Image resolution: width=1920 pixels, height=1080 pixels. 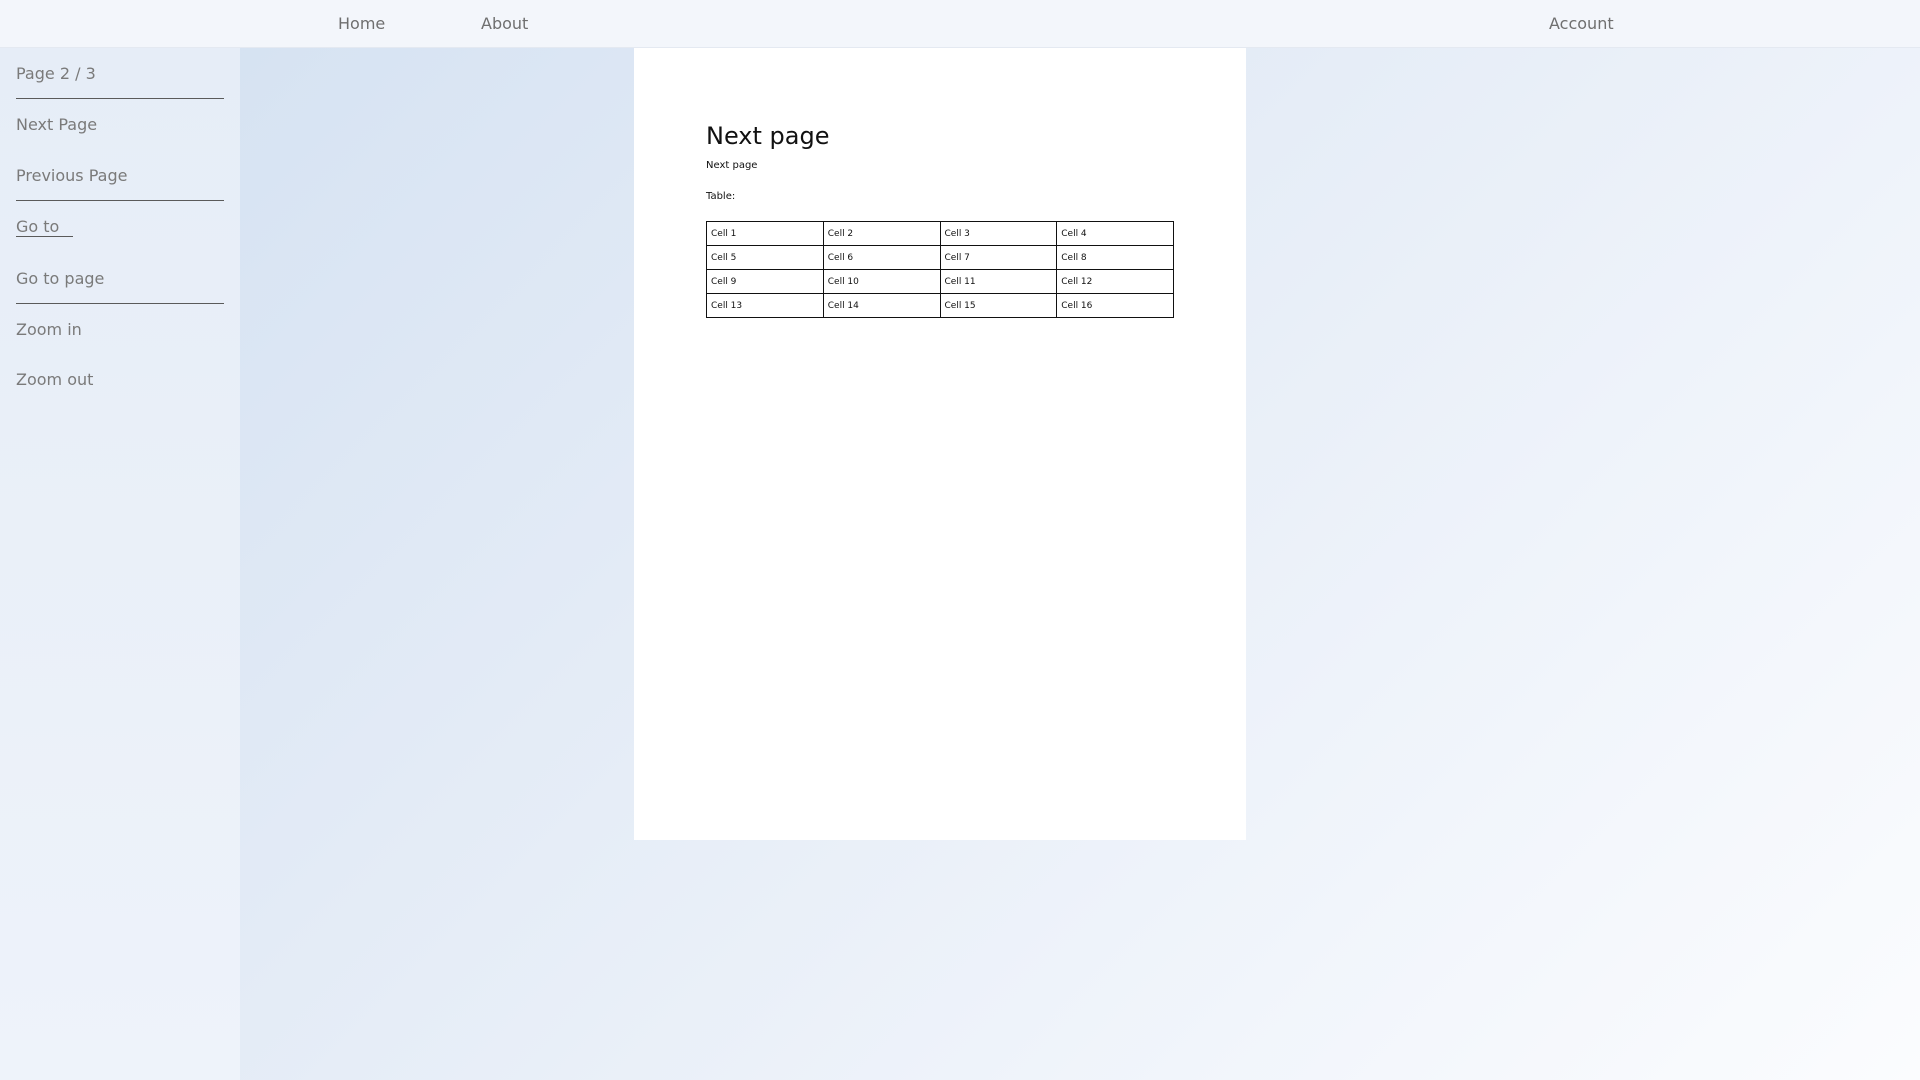 I want to click on go-to-page-button: Go to page, so click(x=60, y=278).